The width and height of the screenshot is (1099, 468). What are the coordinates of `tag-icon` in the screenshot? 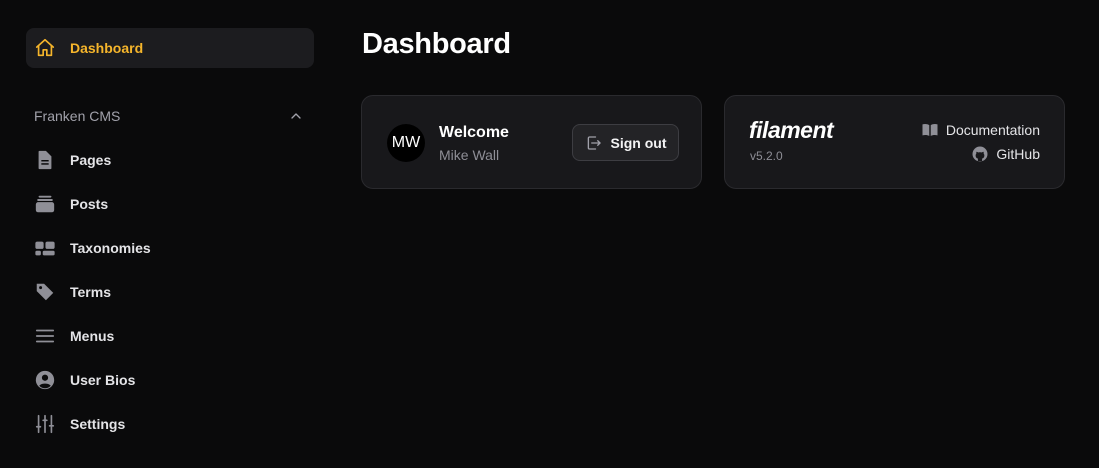 It's located at (45, 292).